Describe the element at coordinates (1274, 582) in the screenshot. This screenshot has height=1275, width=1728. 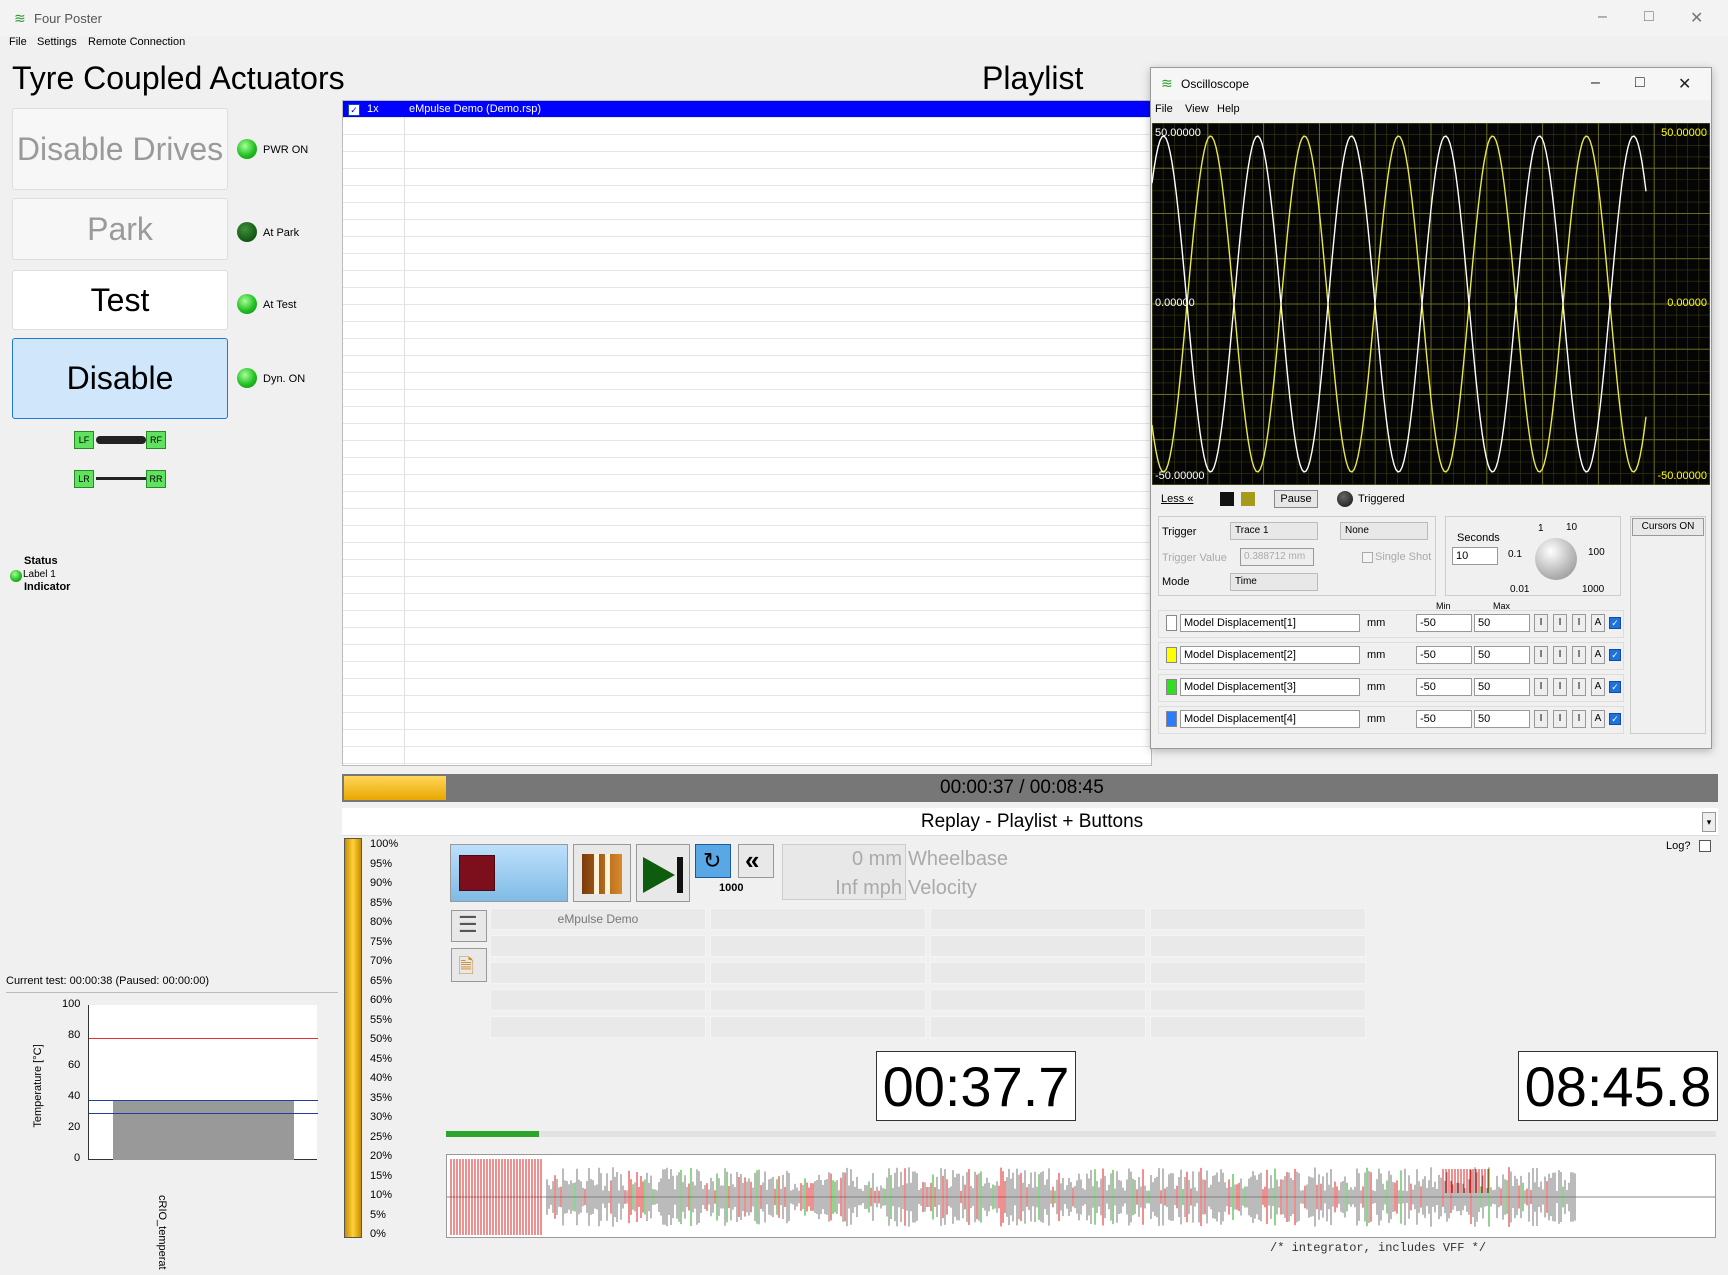
I see `mode-select: Time` at that location.